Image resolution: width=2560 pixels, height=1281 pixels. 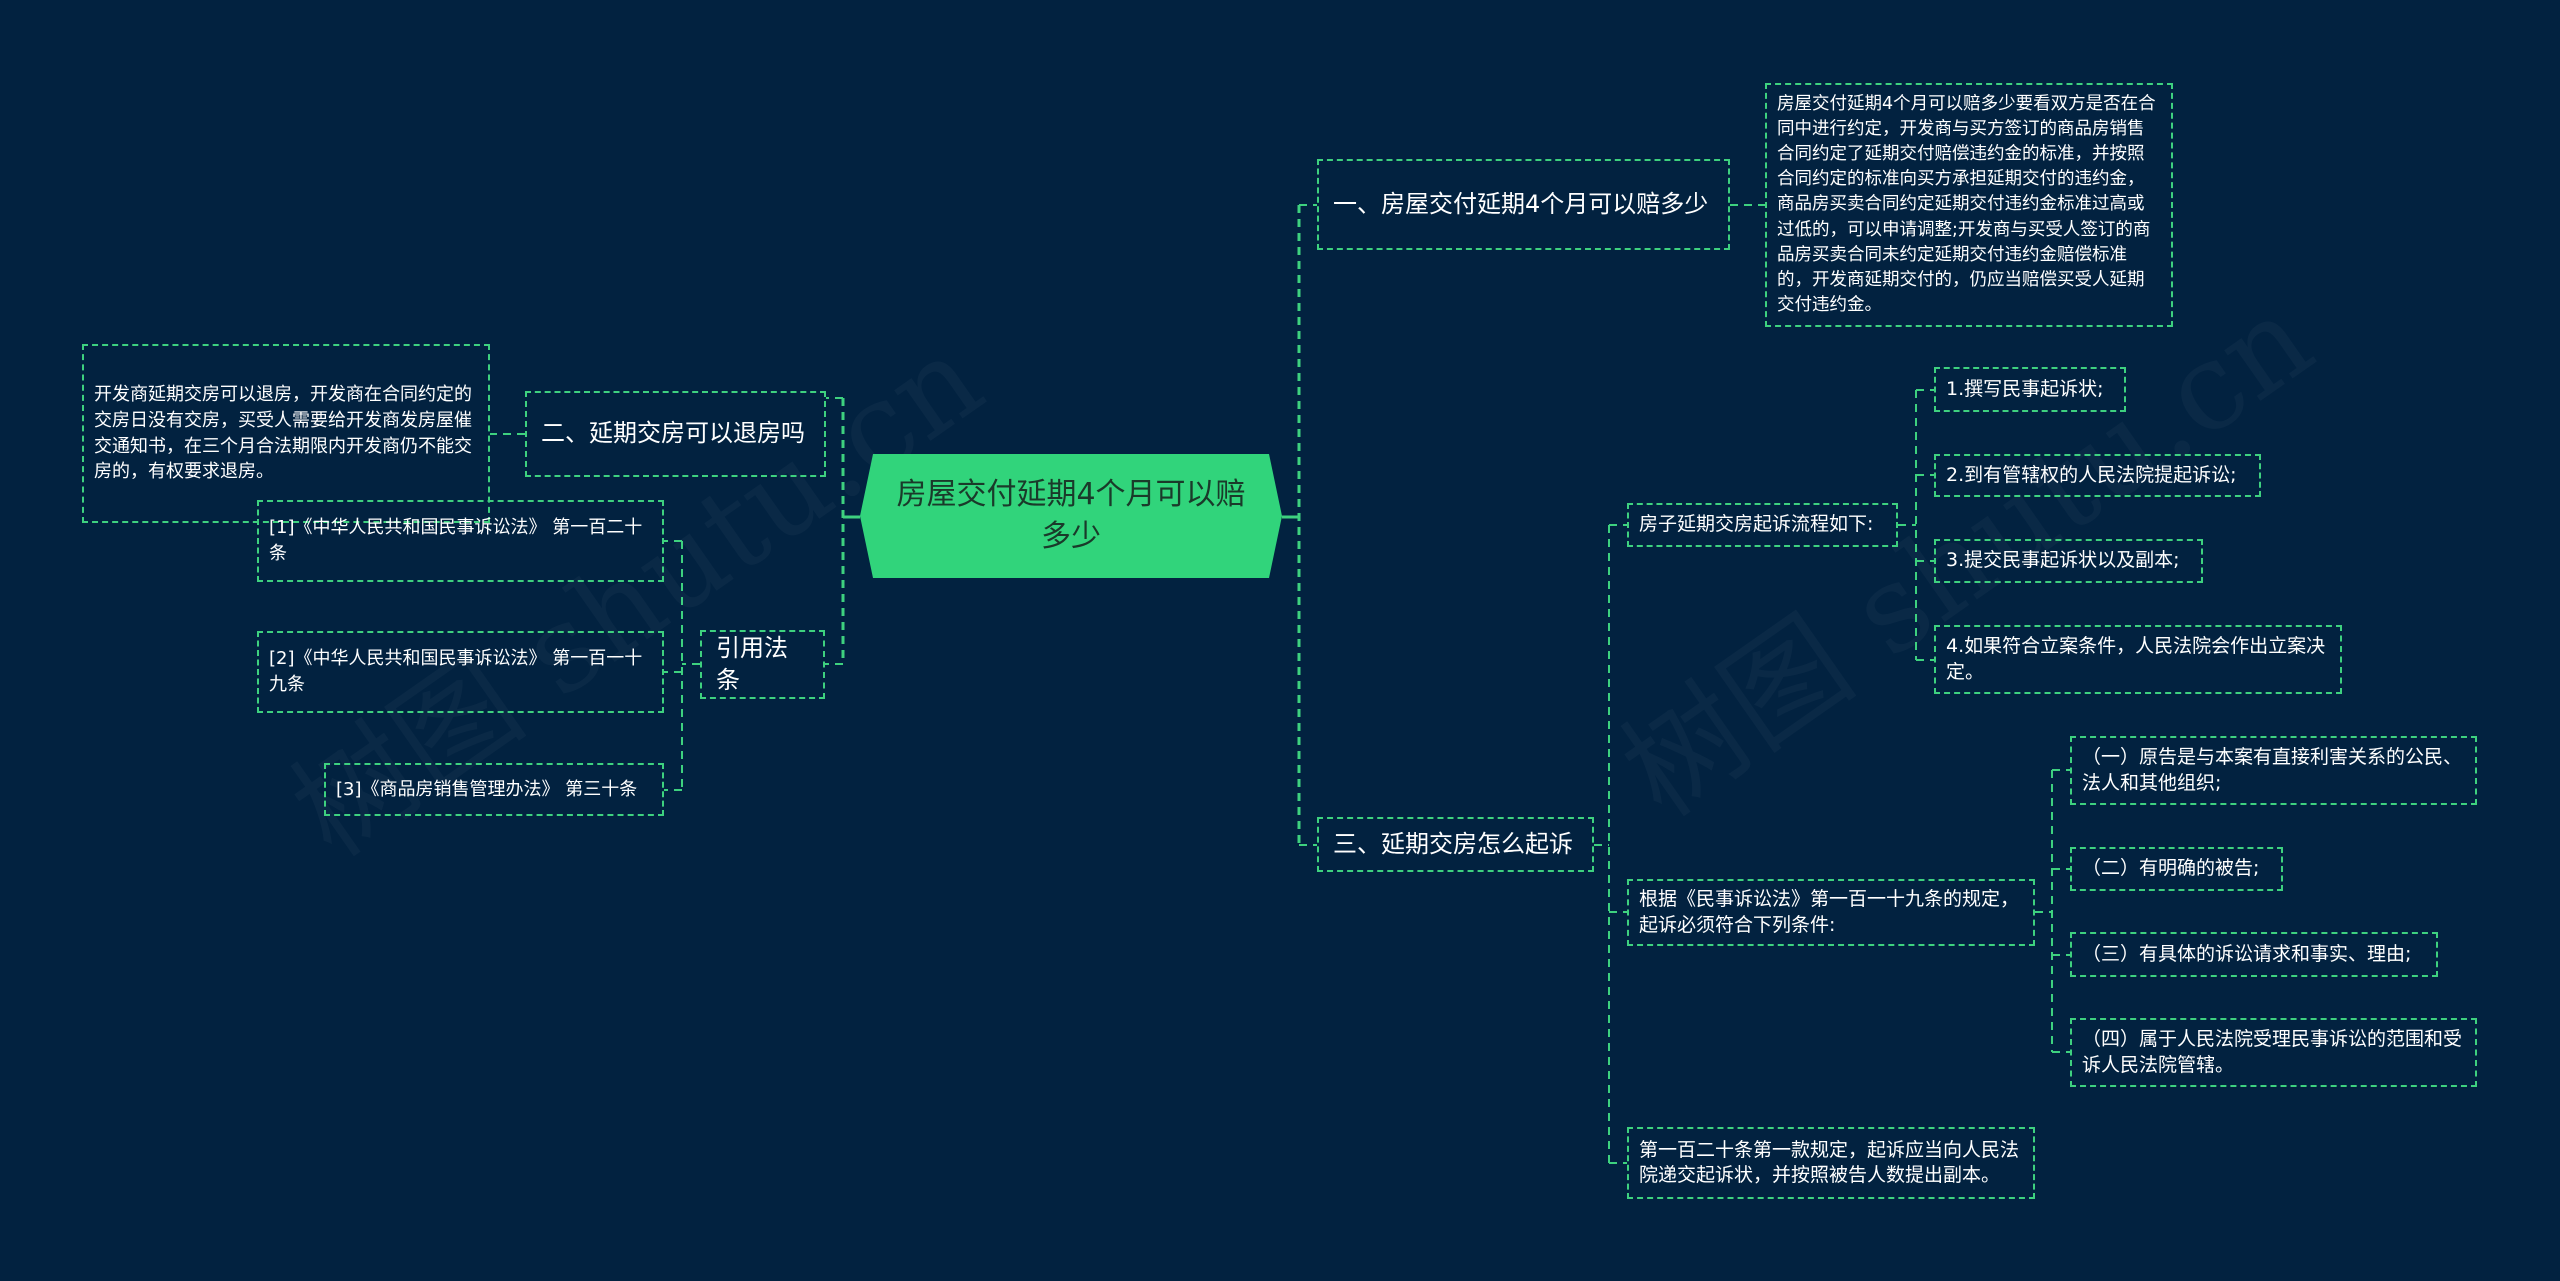 I want to click on step-item: 3.提交民事起诉状以及副本;, so click(x=2068, y=561).